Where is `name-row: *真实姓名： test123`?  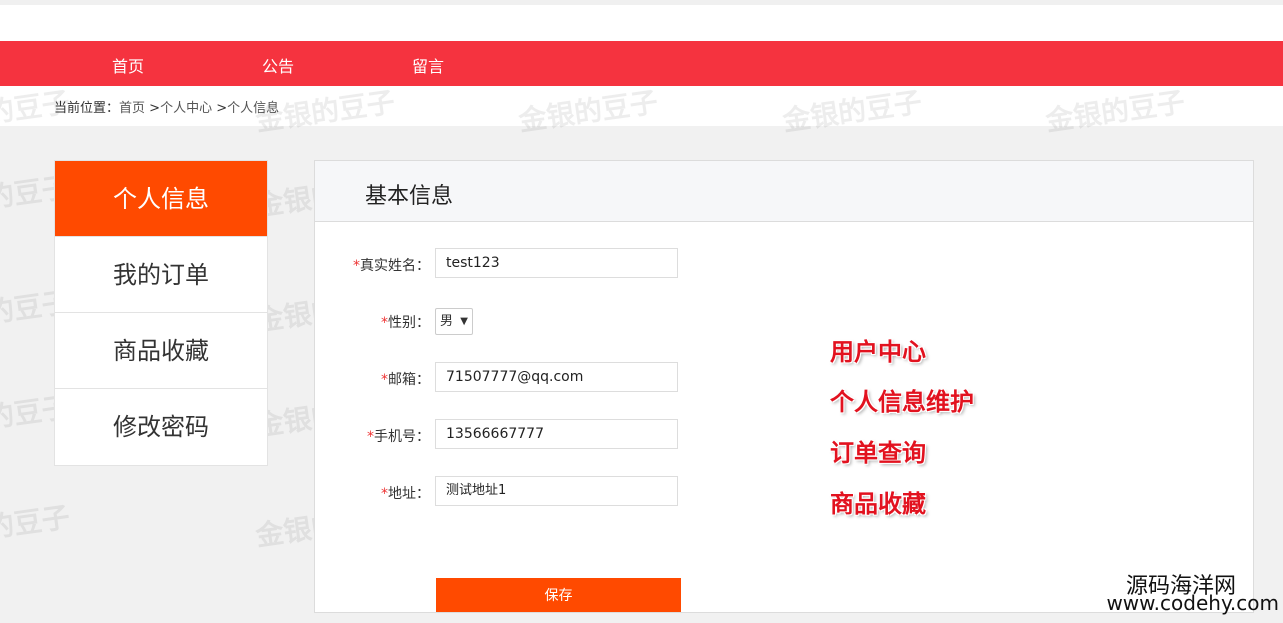 name-row: *真实姓名： test123 is located at coordinates (515, 263).